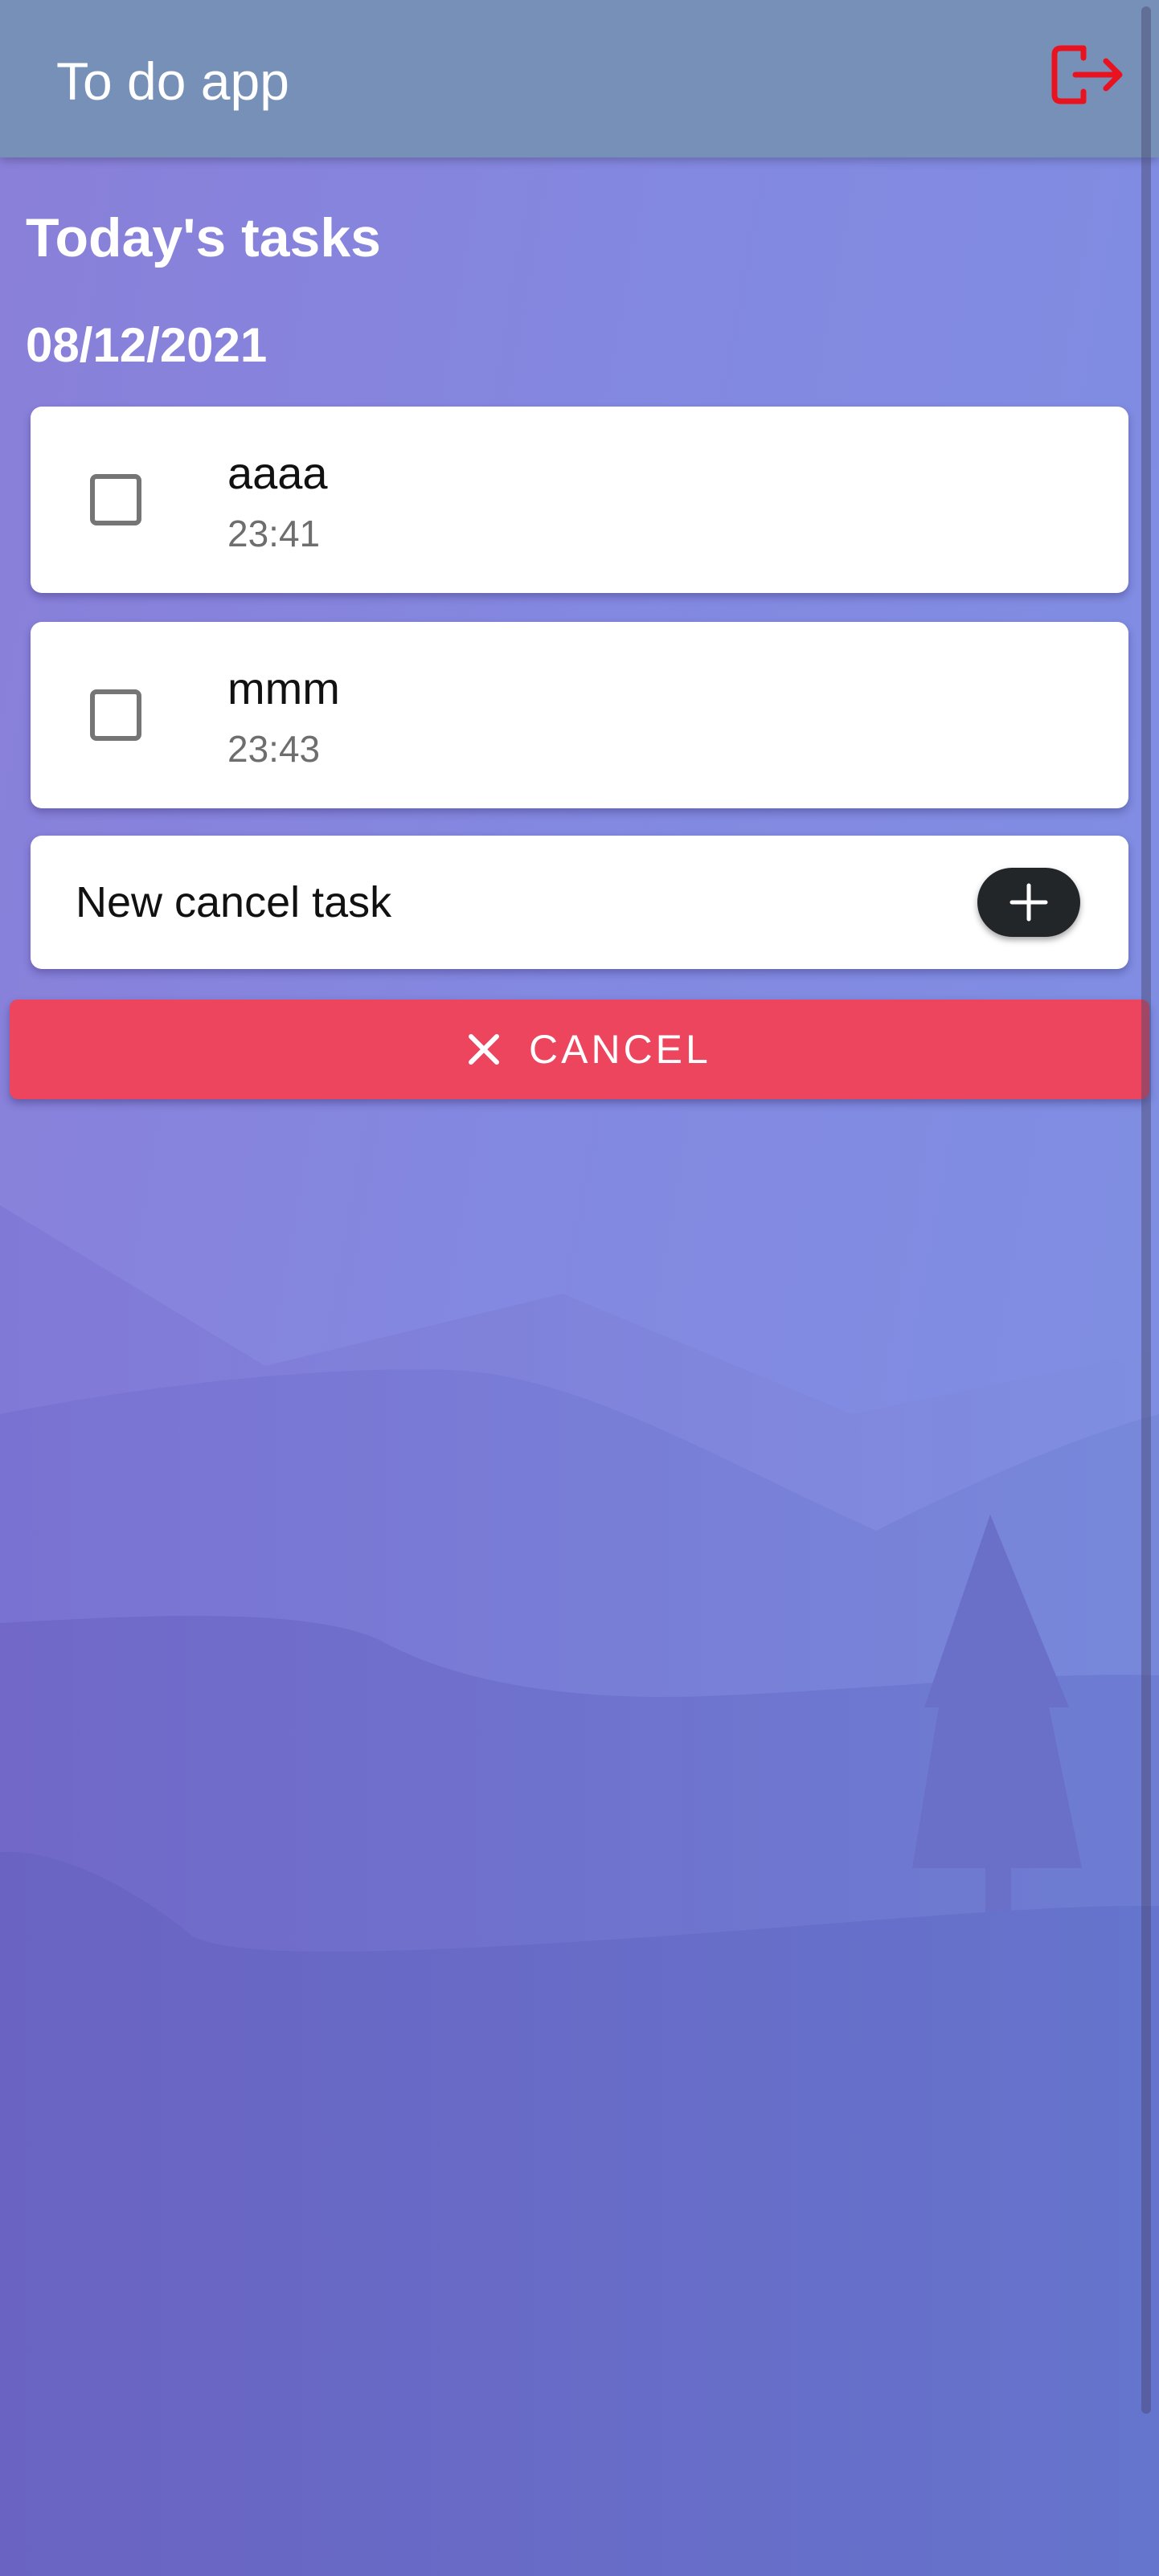 The height and width of the screenshot is (2576, 1159). I want to click on cancel-button: CANCEL, so click(580, 1049).